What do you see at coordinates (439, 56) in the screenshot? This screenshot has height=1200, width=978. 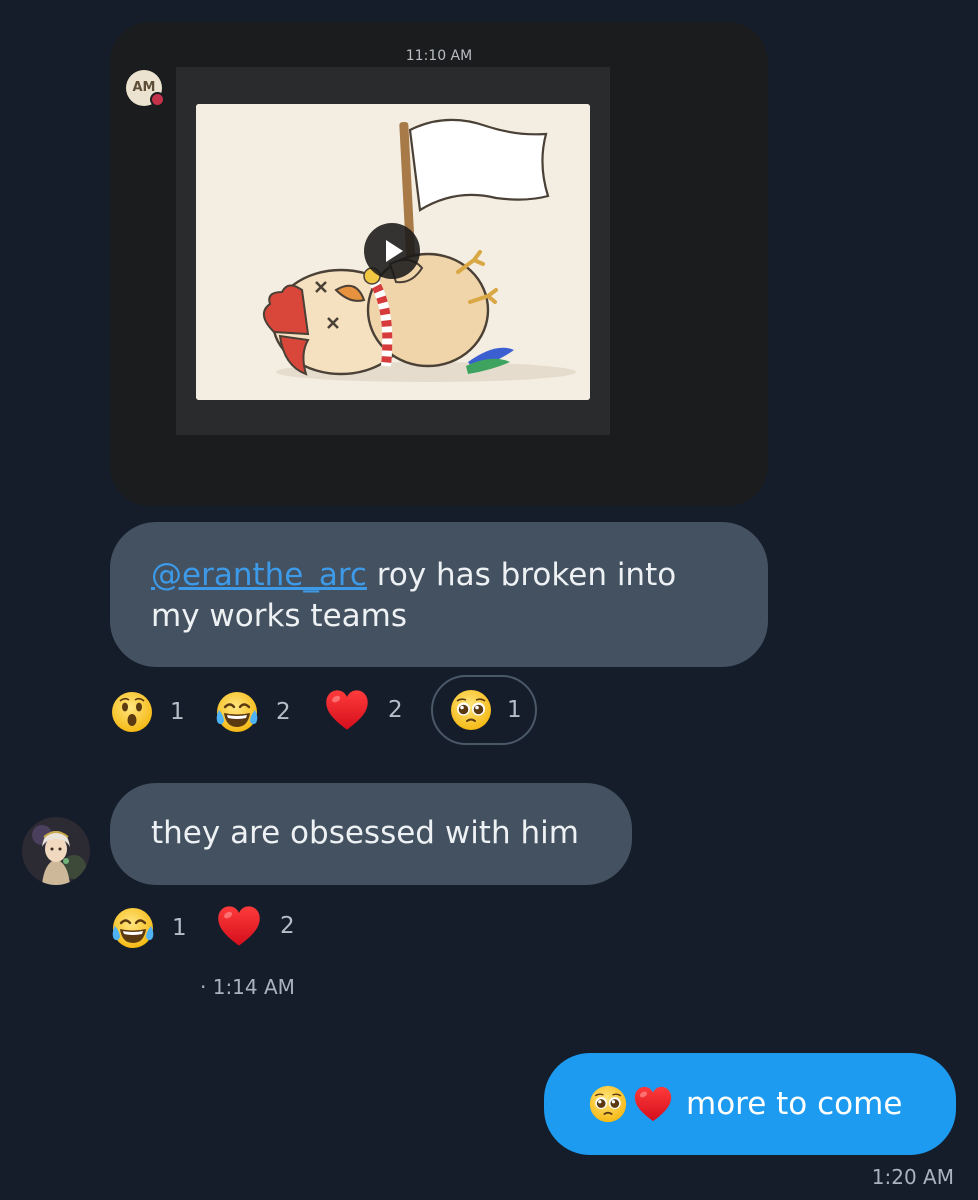 I see `embed-timestamp: 11:10 AM` at bounding box center [439, 56].